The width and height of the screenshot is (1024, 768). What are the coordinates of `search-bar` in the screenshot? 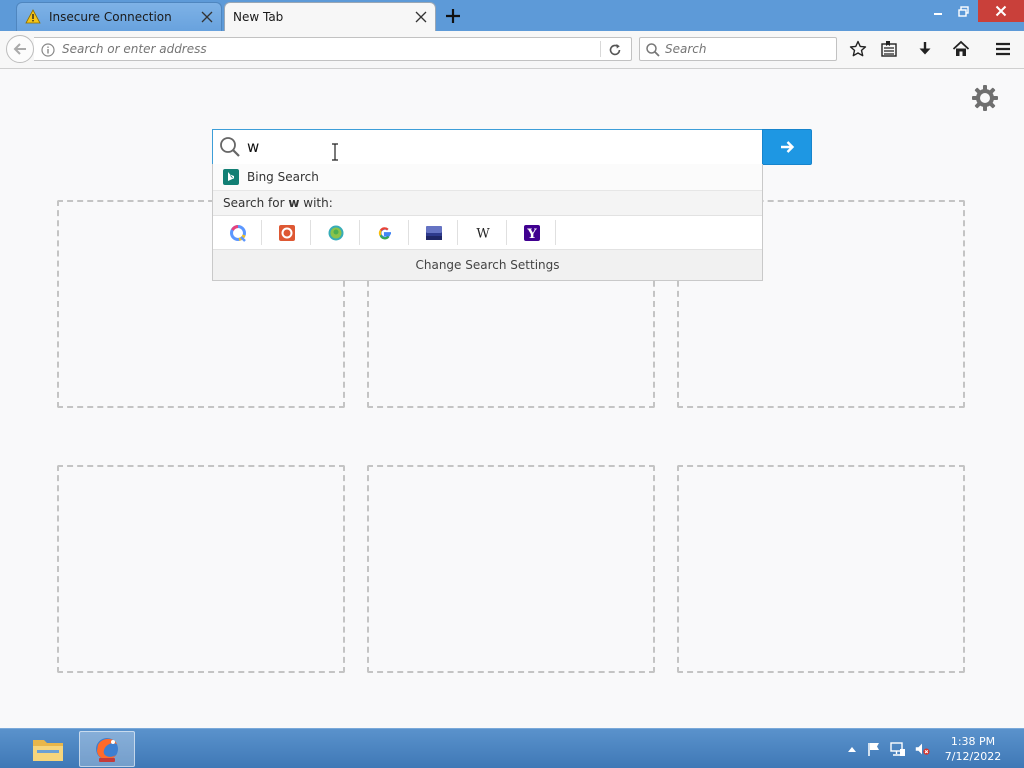 It's located at (738, 49).